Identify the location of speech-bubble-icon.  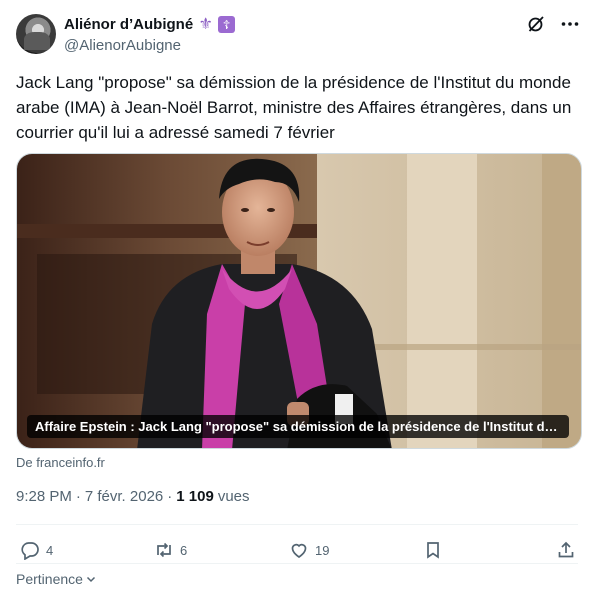
(30, 551).